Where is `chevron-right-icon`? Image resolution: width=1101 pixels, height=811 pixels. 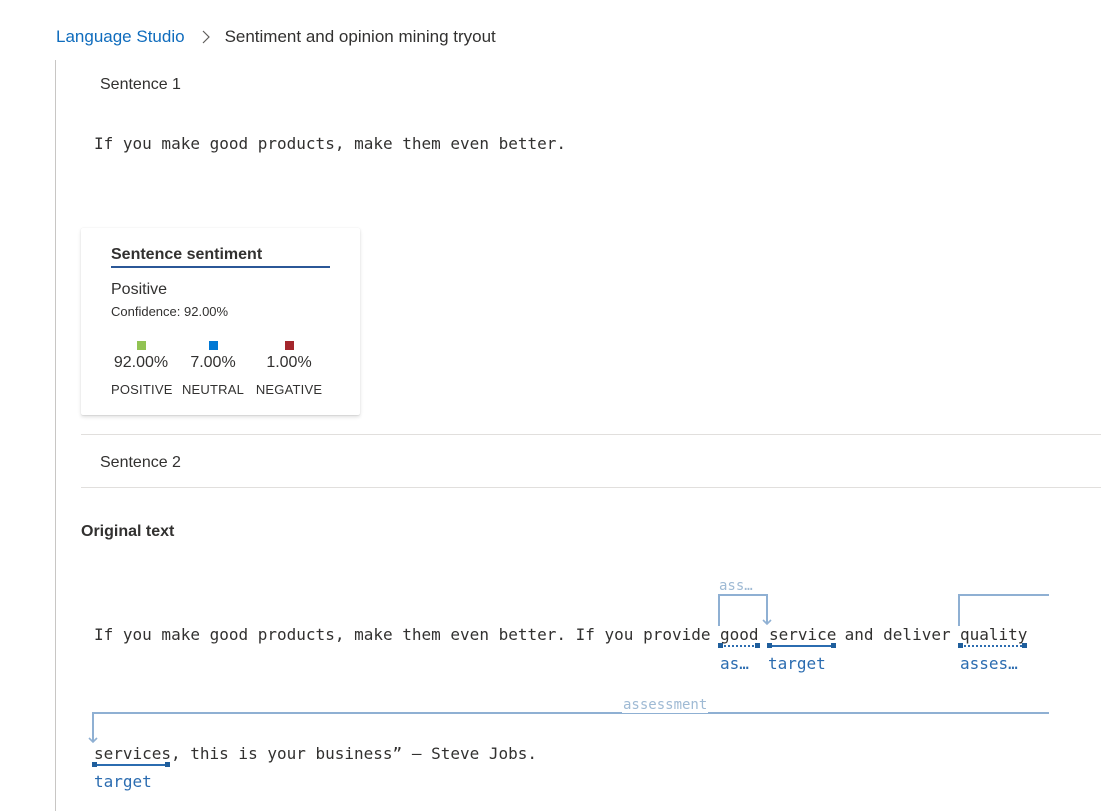 chevron-right-icon is located at coordinates (206, 37).